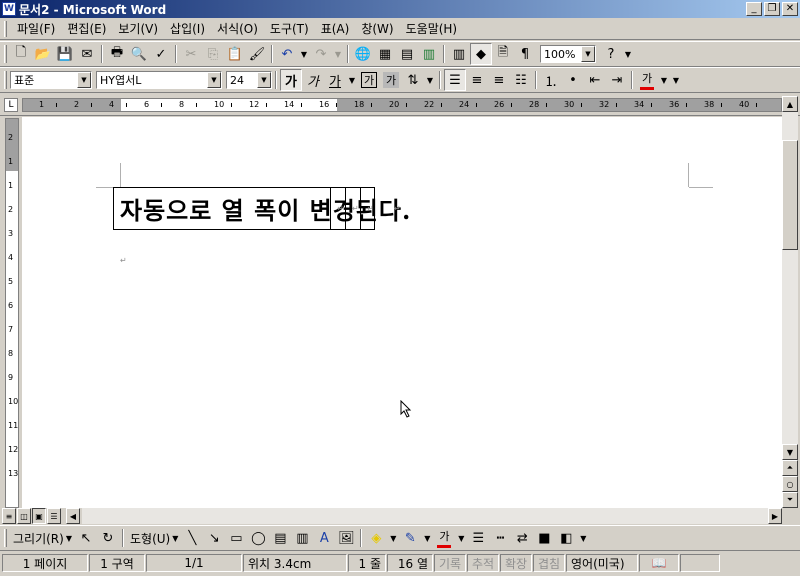  I want to click on line-color-icon: ✎, so click(410, 538).